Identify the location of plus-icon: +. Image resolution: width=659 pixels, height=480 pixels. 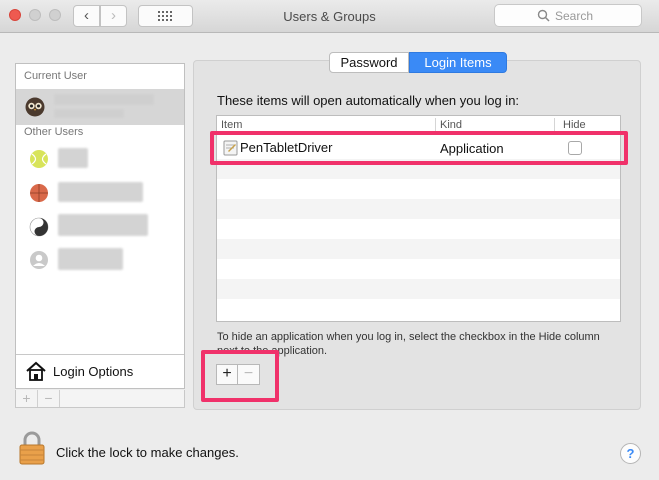
(26, 398).